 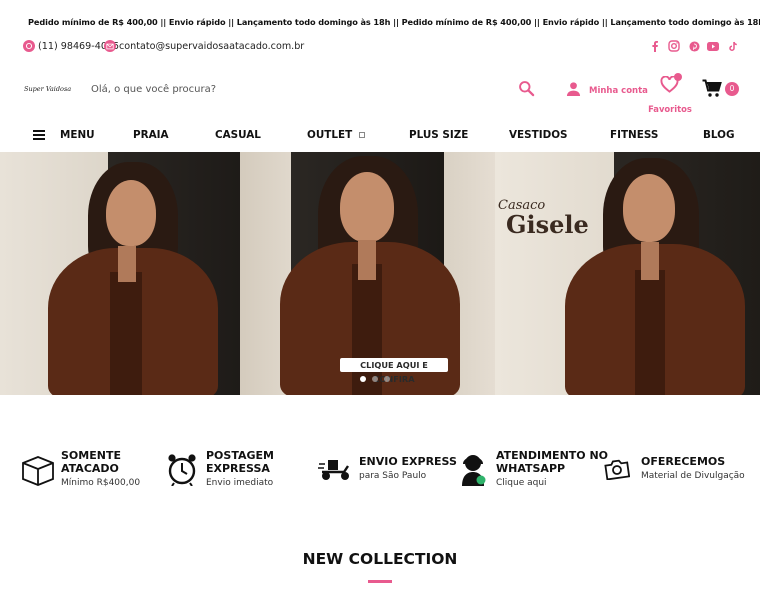 I want to click on instagram-icon, so click(x=674, y=46).